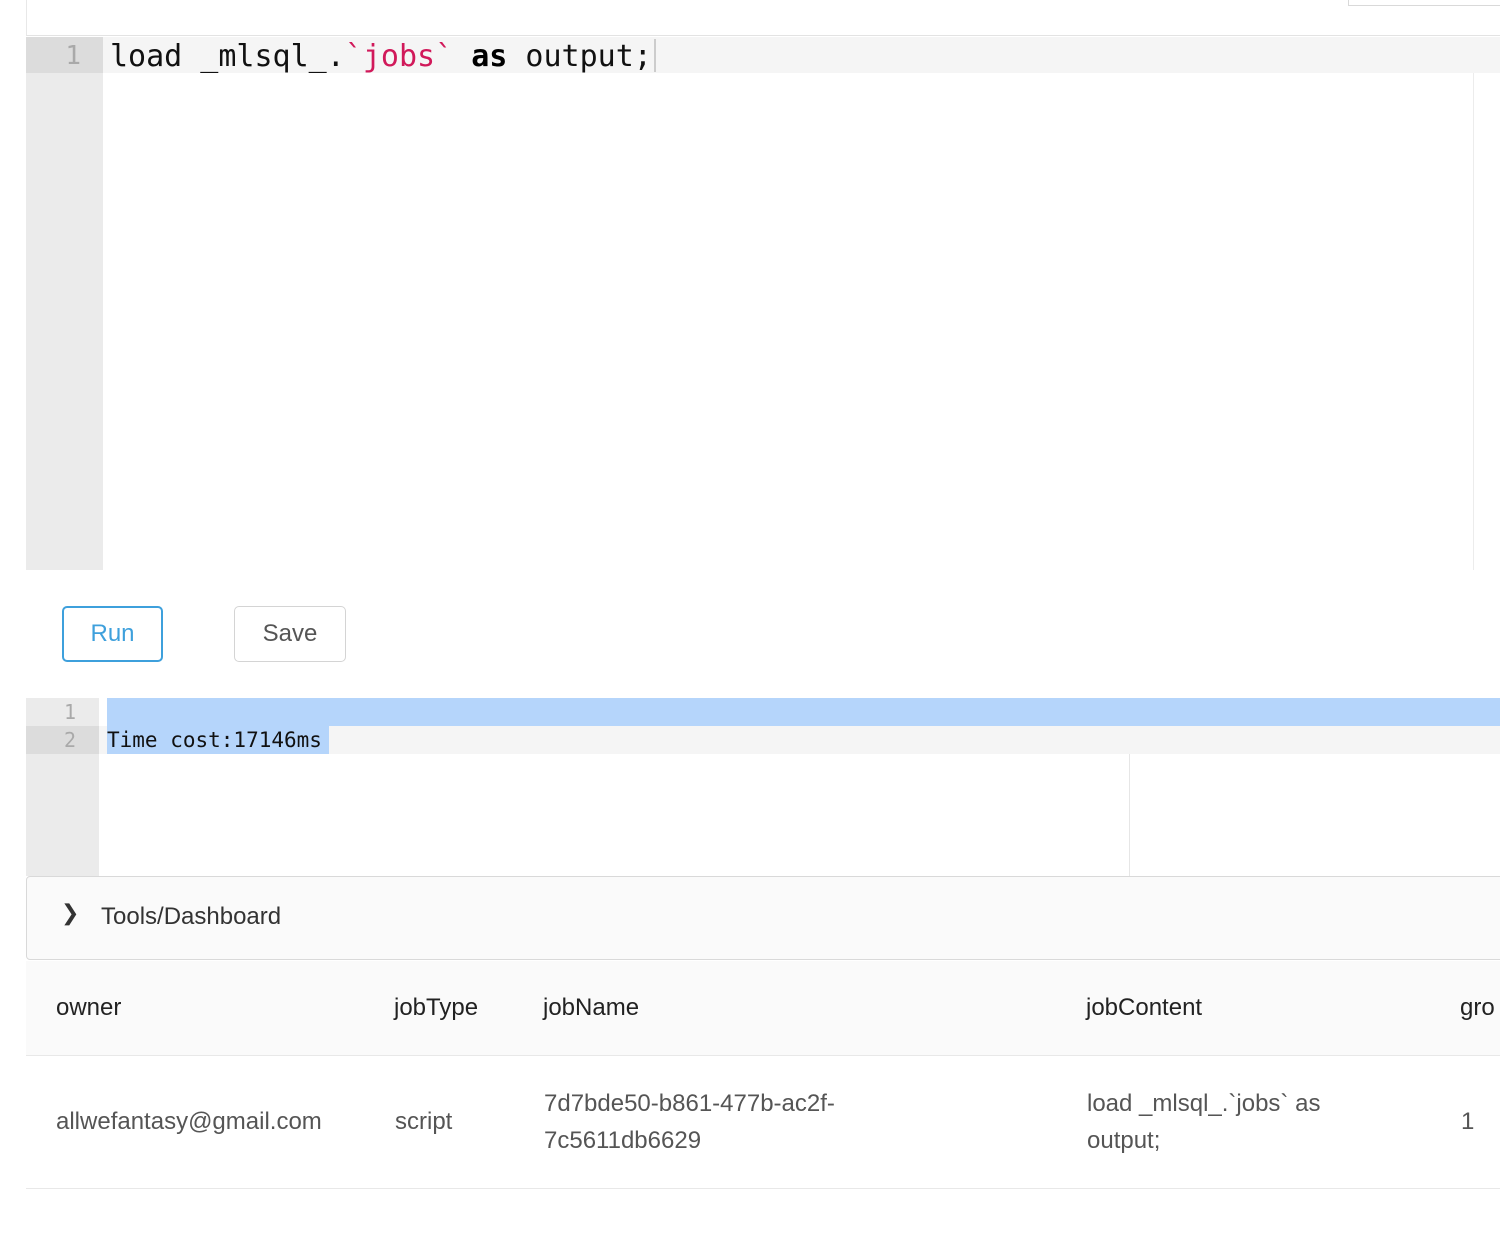 The width and height of the screenshot is (1500, 1243). I want to click on collapse-title: Tools/Dashboard, so click(191, 916).